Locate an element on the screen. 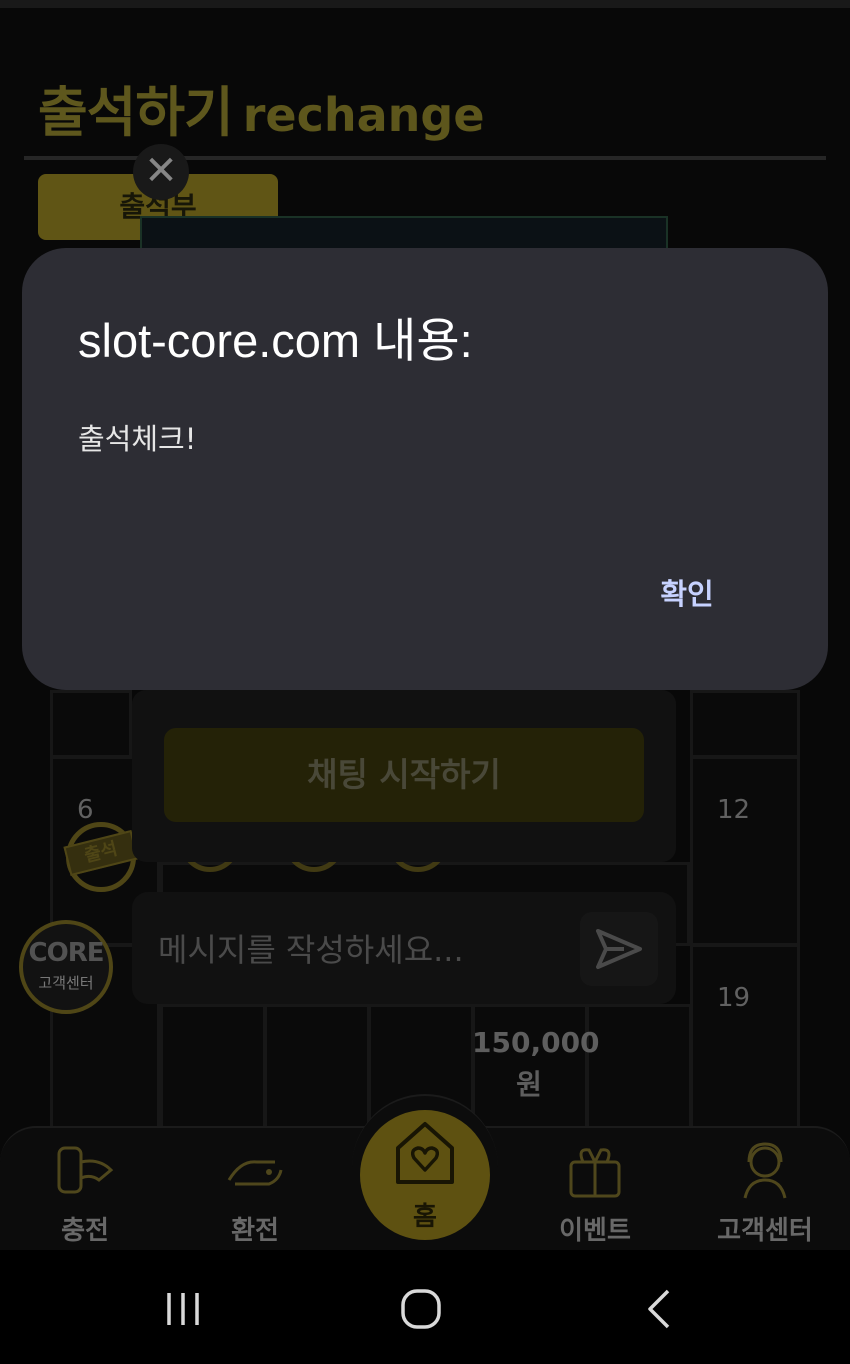 This screenshot has height=1364, width=850. dialog-ok-button: 확인 is located at coordinates (687, 594).